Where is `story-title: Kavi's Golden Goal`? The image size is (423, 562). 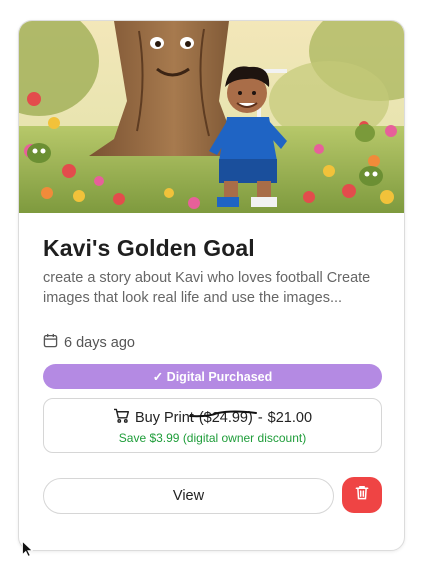
story-title: Kavi's Golden Goal is located at coordinates (149, 248).